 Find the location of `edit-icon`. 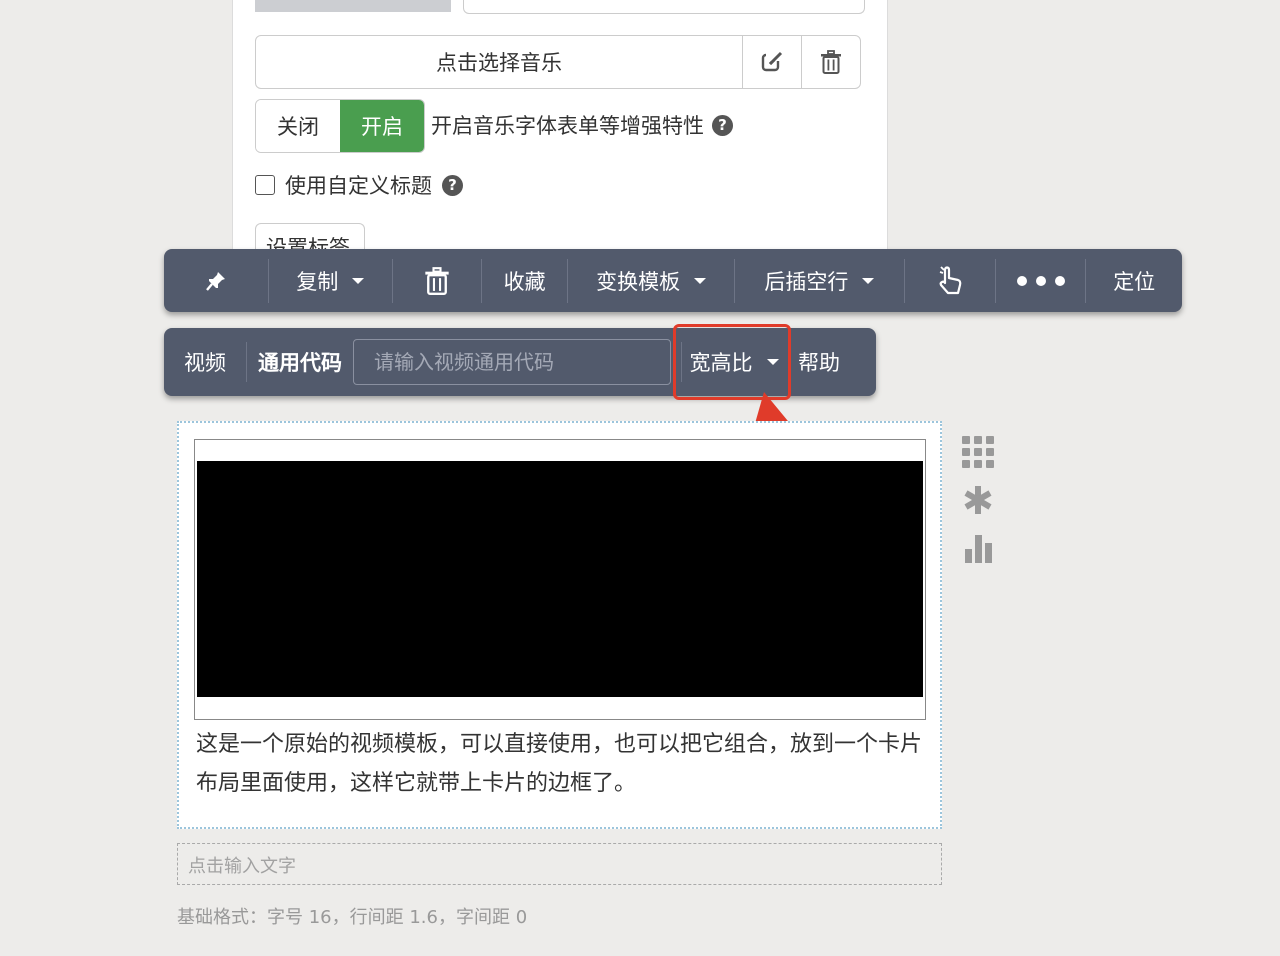

edit-icon is located at coordinates (772, 61).